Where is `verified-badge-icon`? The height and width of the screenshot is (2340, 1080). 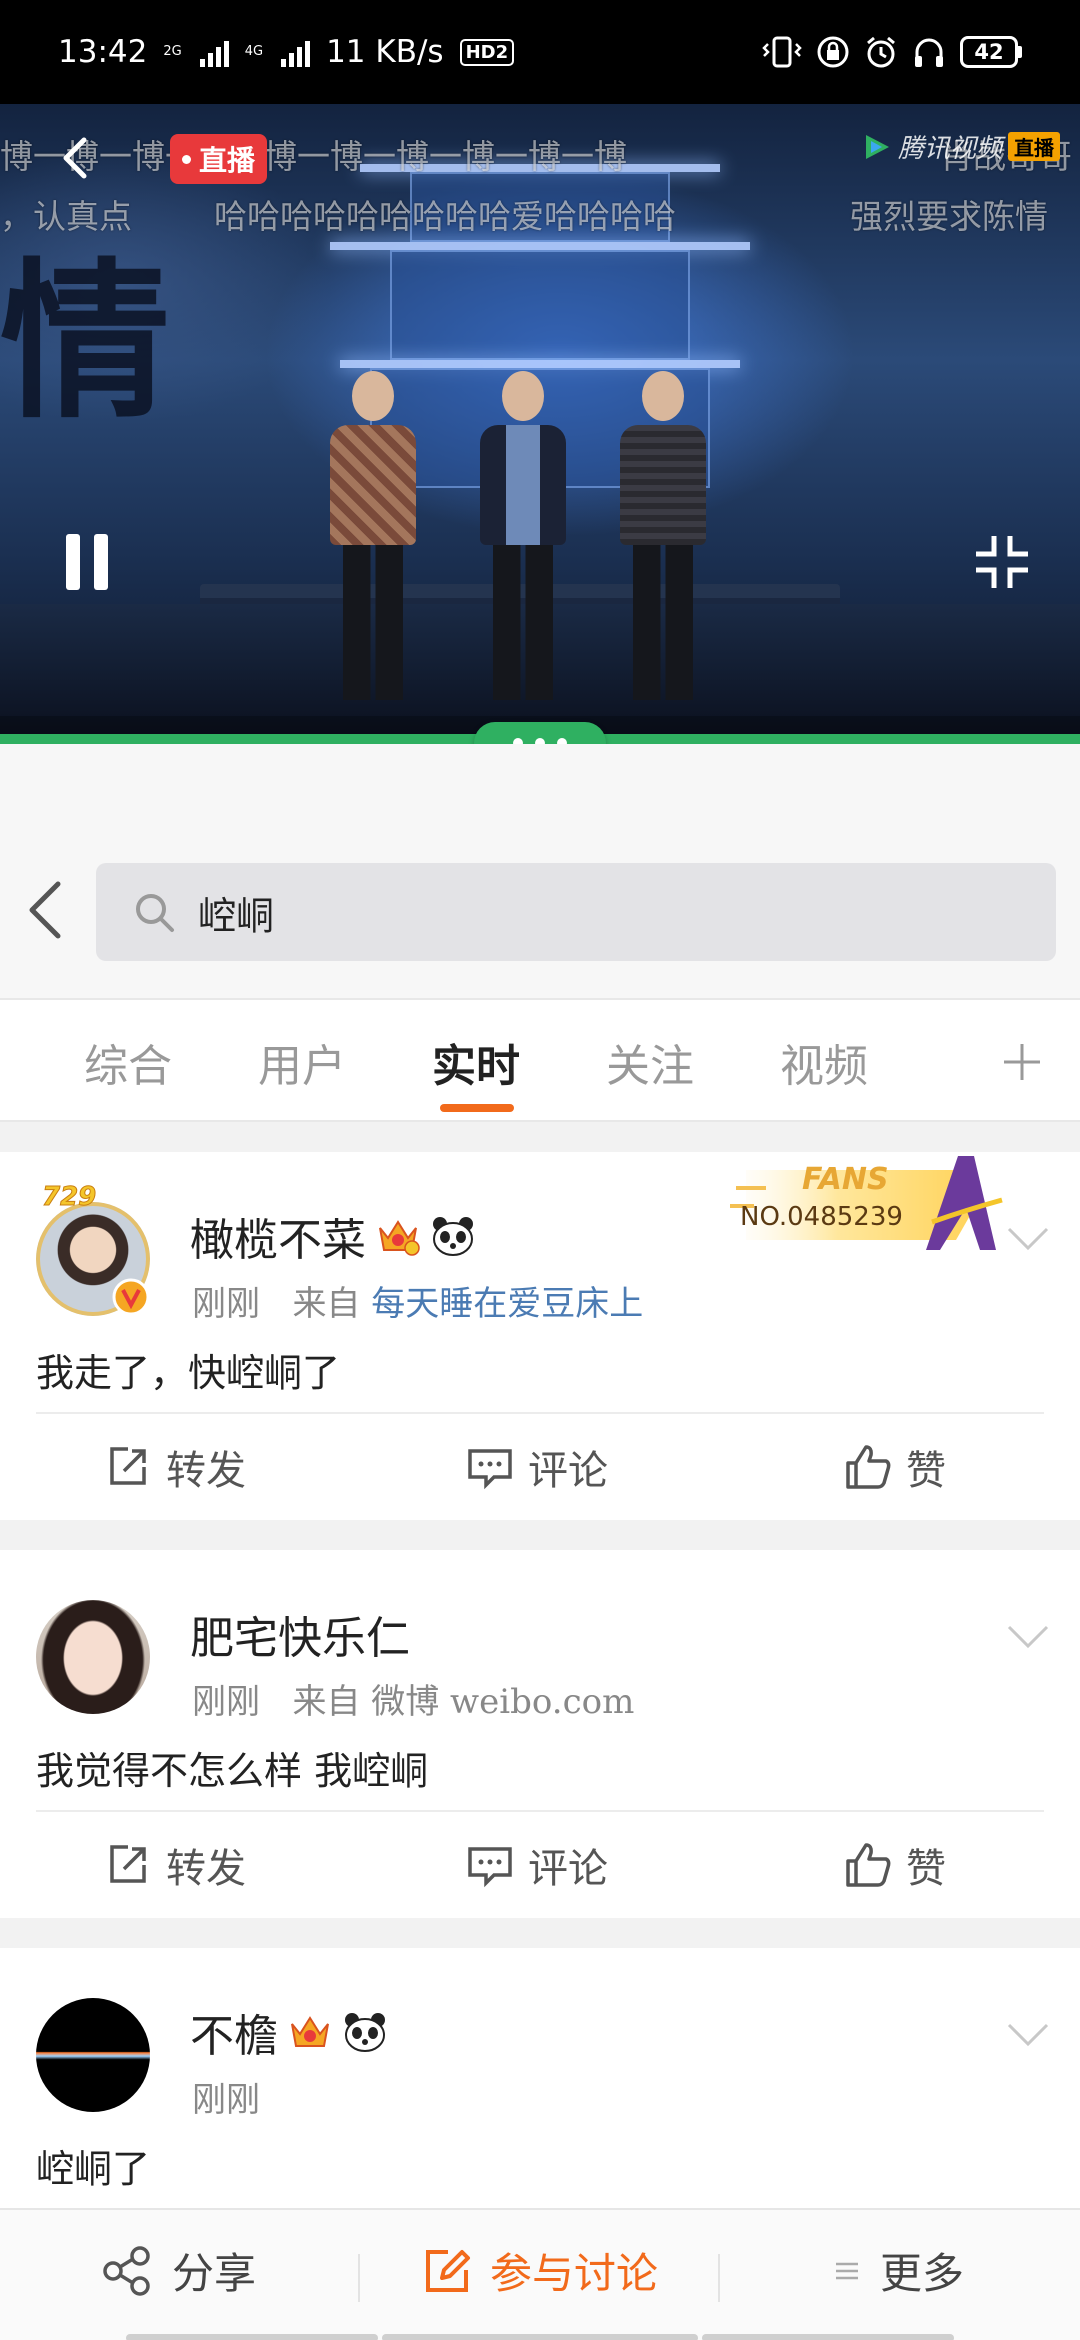
verified-badge-icon is located at coordinates (131, 1297).